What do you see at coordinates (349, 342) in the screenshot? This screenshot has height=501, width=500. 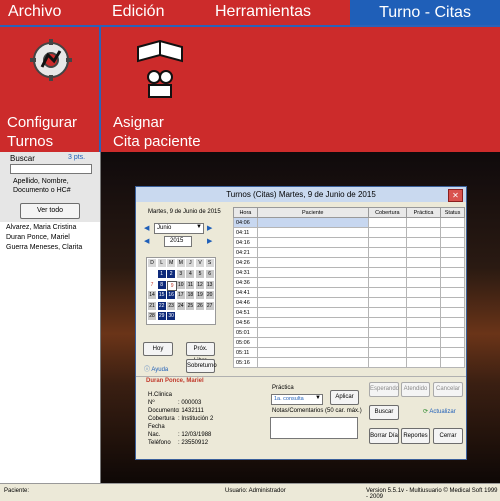 I see `table-row: 05:06` at bounding box center [349, 342].